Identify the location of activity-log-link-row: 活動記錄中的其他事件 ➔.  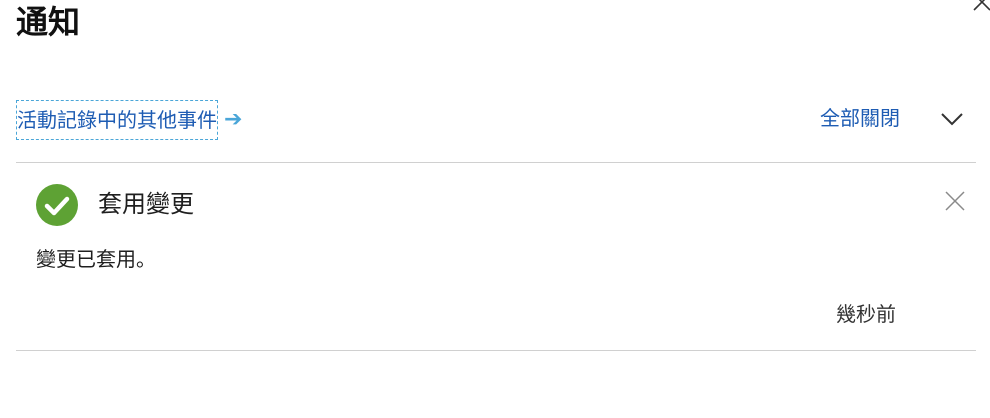
(129, 120).